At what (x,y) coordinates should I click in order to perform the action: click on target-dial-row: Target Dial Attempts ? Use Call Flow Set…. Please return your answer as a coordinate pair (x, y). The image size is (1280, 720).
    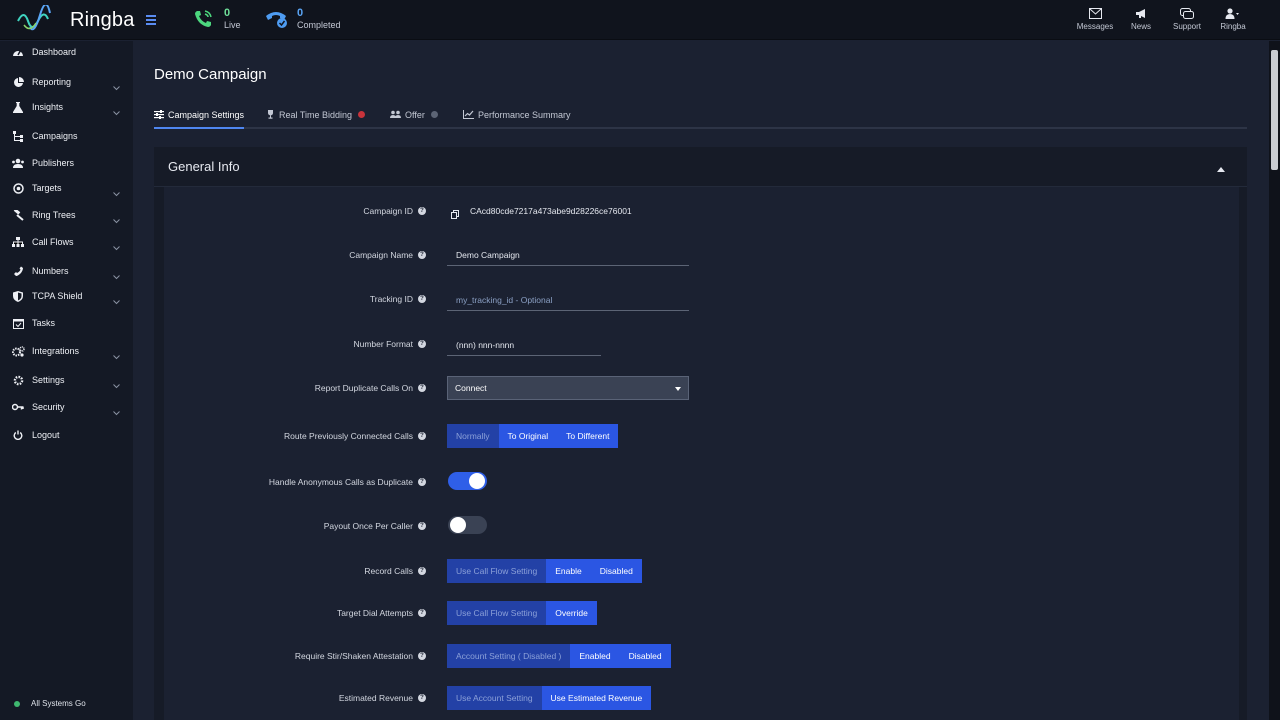
    Looking at the image, I should click on (350, 613).